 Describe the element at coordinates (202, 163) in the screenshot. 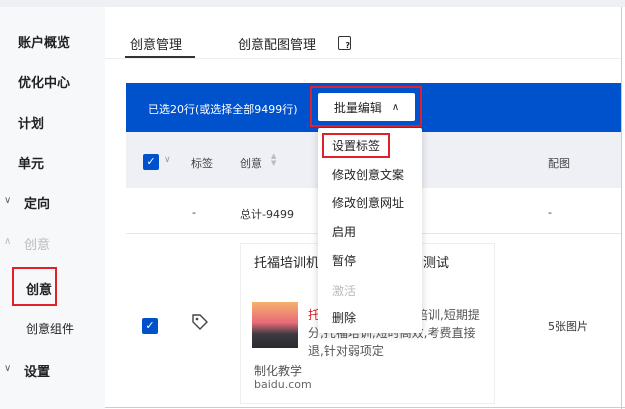

I see `column-header-tag: 标签` at that location.